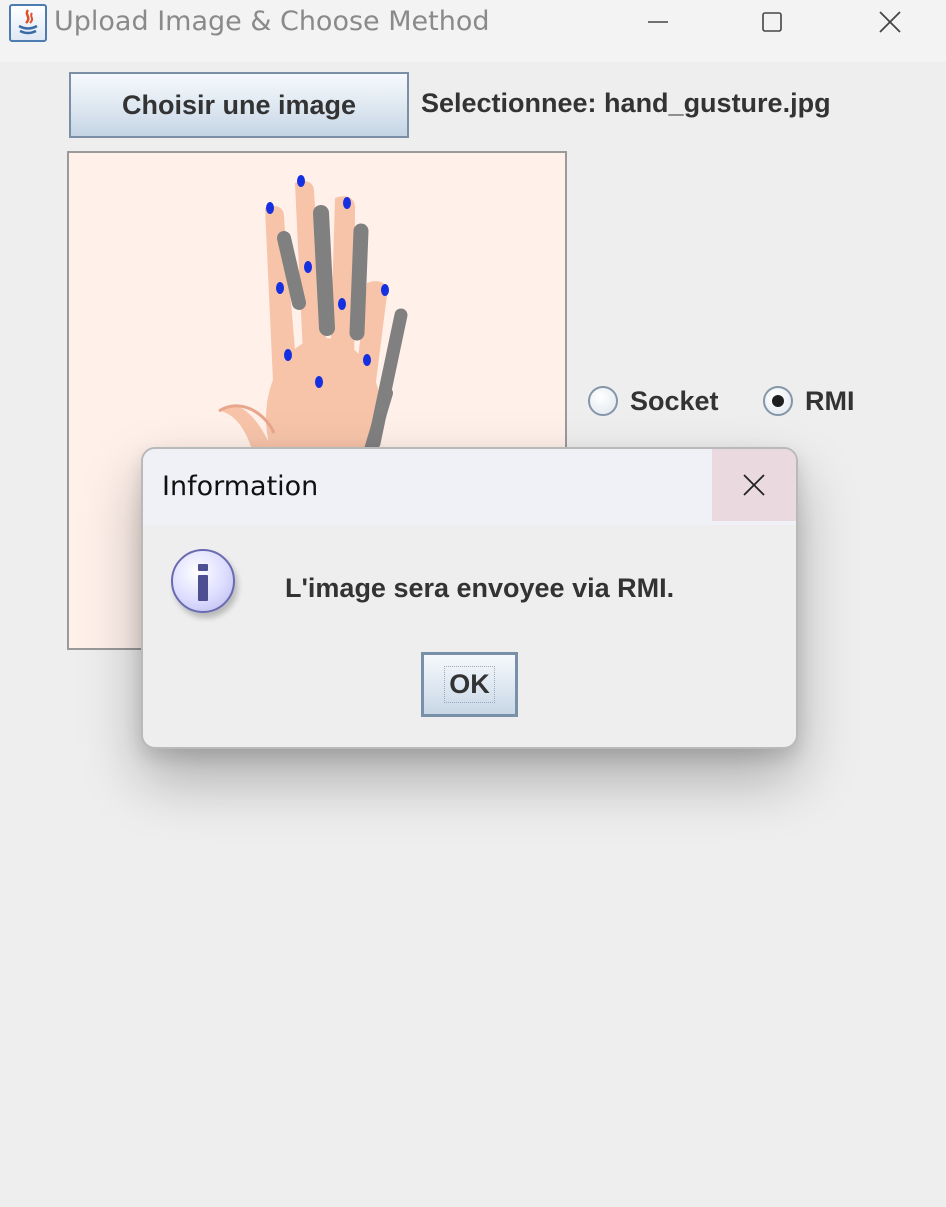  I want to click on dialog-message: L'image sera envoyee via RMI., so click(480, 588).